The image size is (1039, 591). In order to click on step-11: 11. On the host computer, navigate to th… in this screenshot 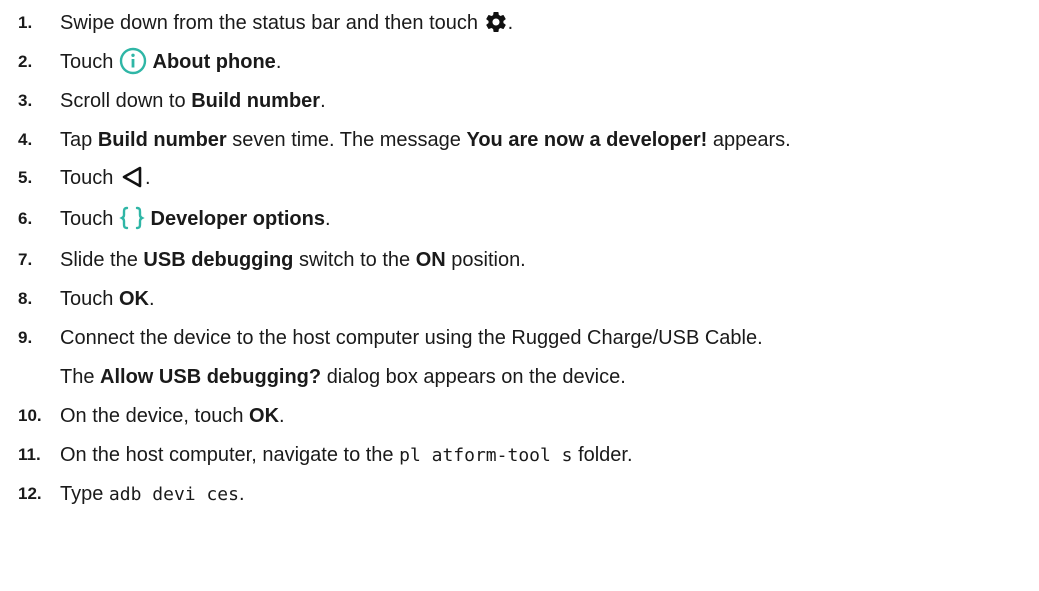, I will do `click(519, 455)`.